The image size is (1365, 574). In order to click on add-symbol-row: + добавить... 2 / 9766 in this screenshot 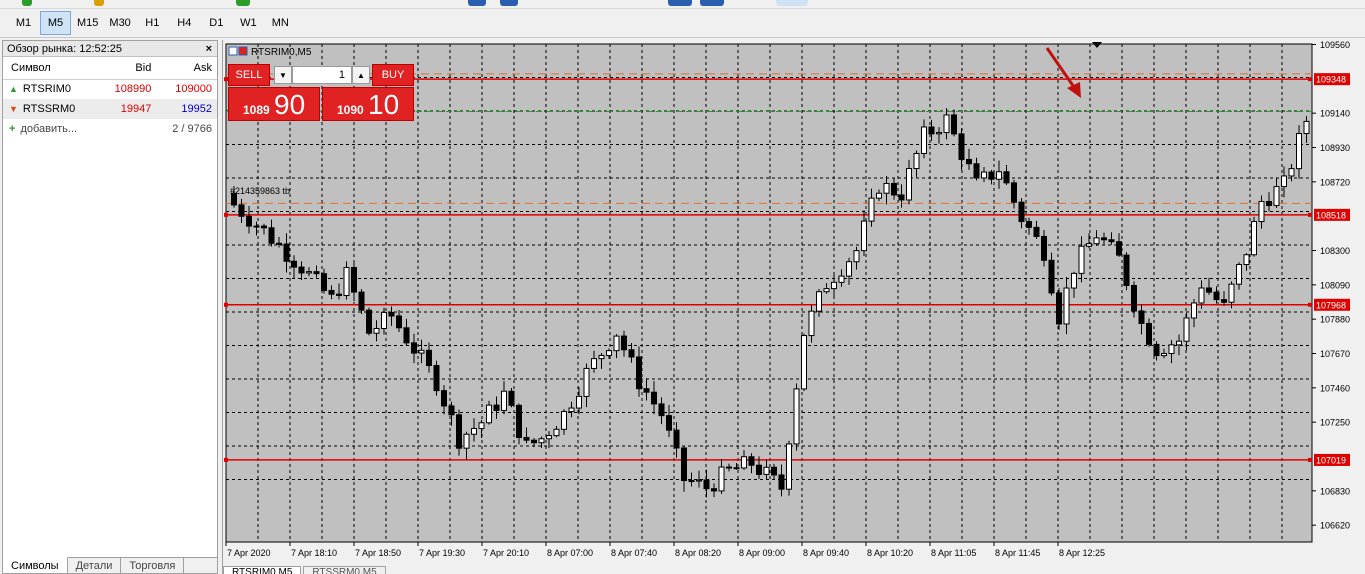, I will do `click(110, 129)`.